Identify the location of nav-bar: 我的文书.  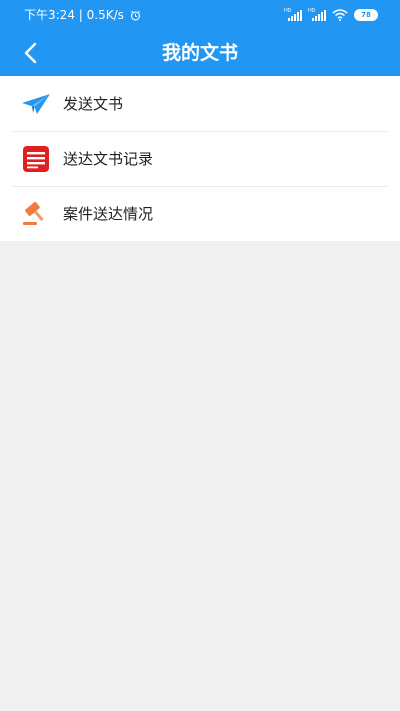
(200, 53).